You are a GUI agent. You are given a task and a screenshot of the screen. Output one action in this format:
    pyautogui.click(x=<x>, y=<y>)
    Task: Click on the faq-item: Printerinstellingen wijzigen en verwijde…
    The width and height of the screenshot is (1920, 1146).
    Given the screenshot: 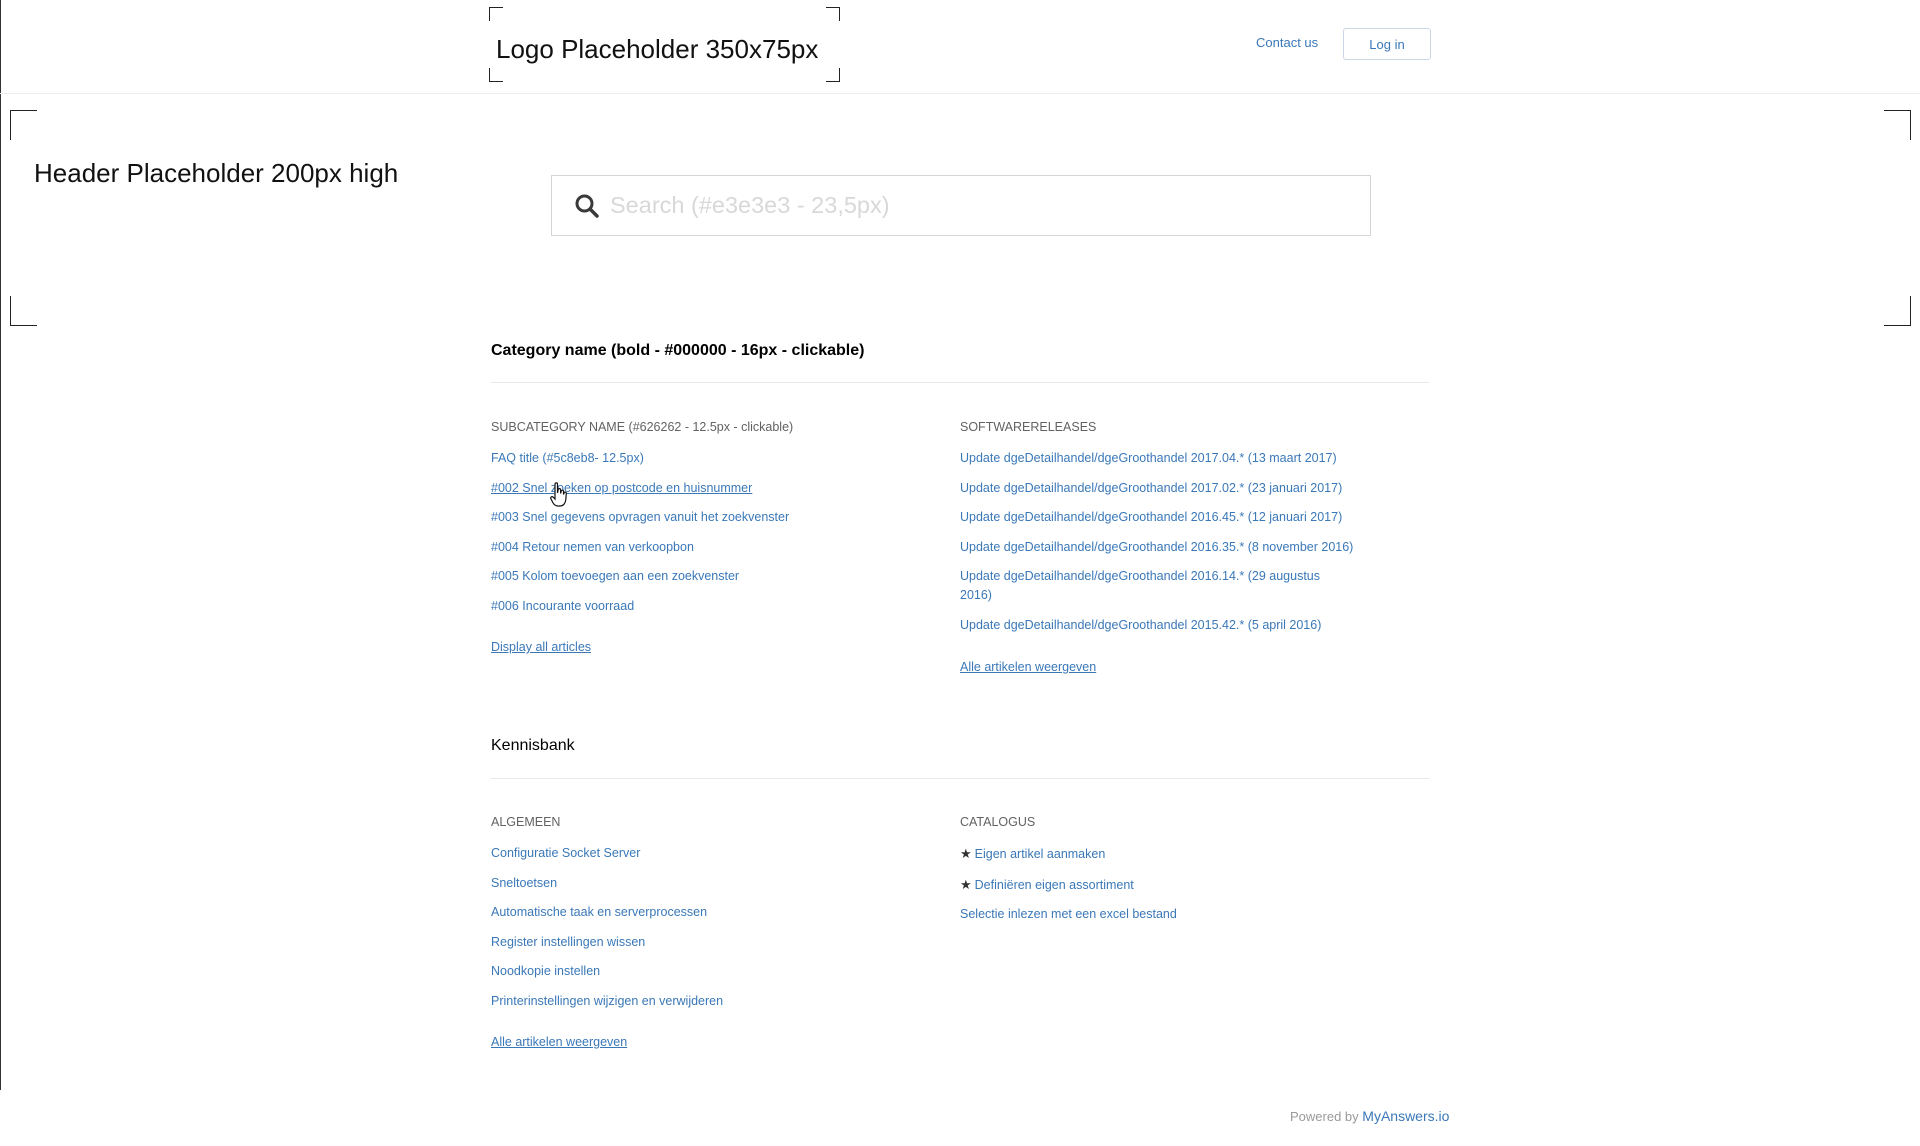 What is the action you would take?
    pyautogui.click(x=721, y=1001)
    